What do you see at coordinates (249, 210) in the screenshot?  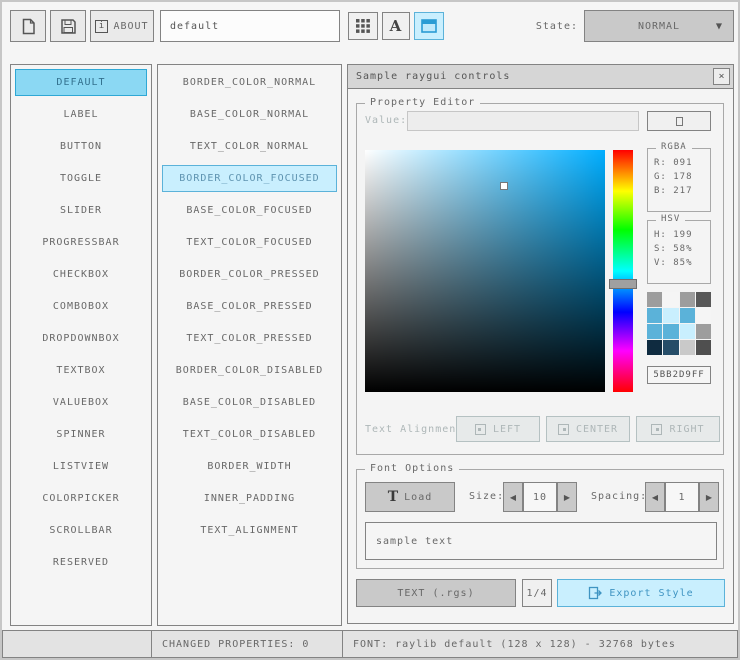 I see `list-item-base_color_focused: BASE_COLOR_FOCUSED` at bounding box center [249, 210].